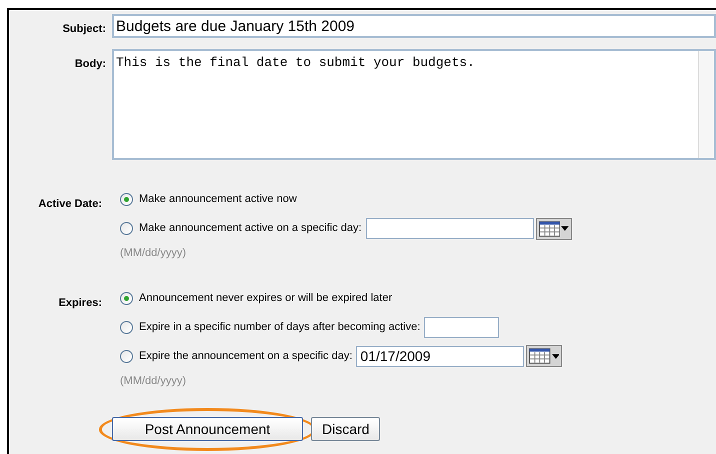 This screenshot has width=716, height=454. Describe the element at coordinates (345, 429) in the screenshot. I see `form-button: Discard` at that location.